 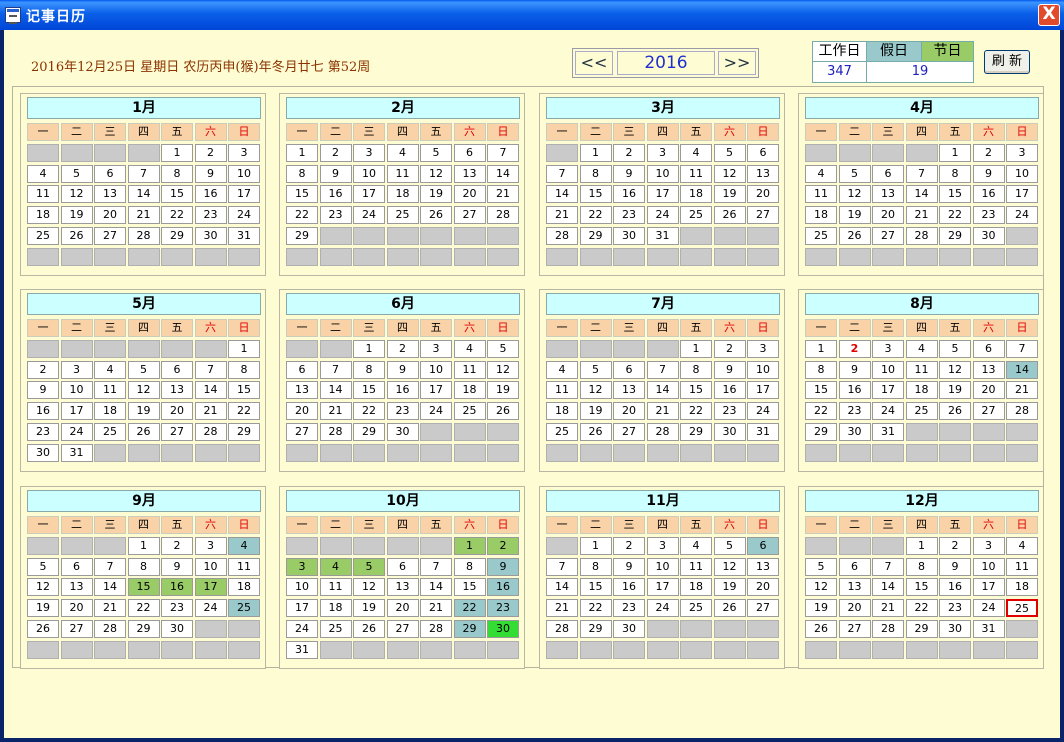 What do you see at coordinates (1049, 15) in the screenshot?
I see `close-button: X` at bounding box center [1049, 15].